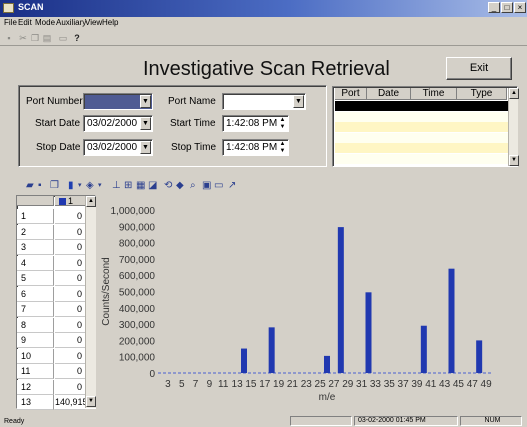  What do you see at coordinates (487, 384) in the screenshot?
I see `x-tick-label: 49` at bounding box center [487, 384].